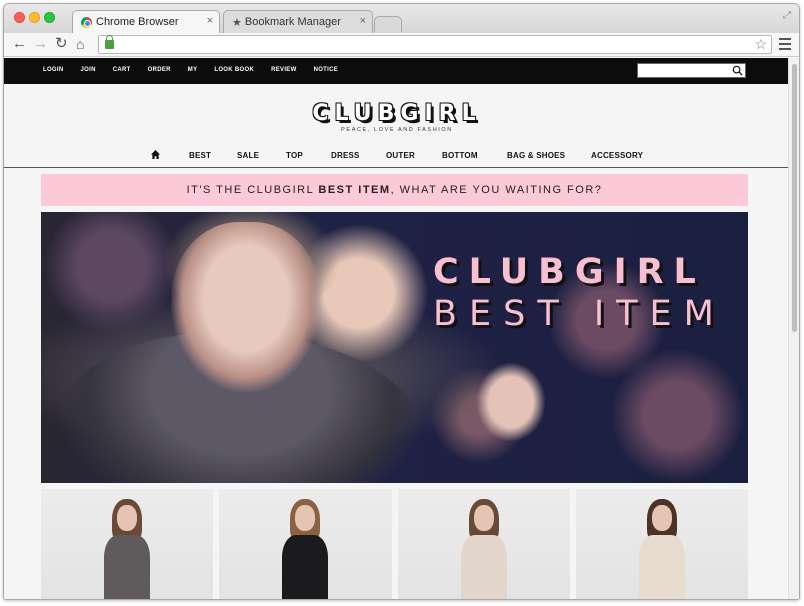  What do you see at coordinates (234, 70) in the screenshot?
I see `look-book-link: LOOK BOOK` at bounding box center [234, 70].